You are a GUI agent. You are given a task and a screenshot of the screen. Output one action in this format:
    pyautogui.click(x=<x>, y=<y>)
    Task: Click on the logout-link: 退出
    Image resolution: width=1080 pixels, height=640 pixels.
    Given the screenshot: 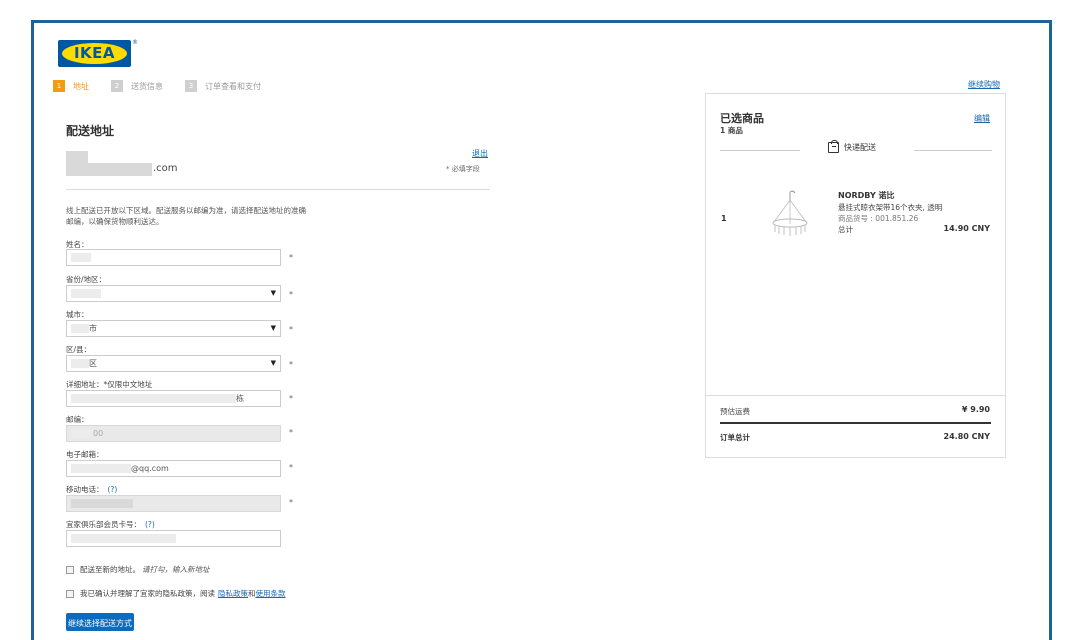 What is the action you would take?
    pyautogui.click(x=480, y=153)
    